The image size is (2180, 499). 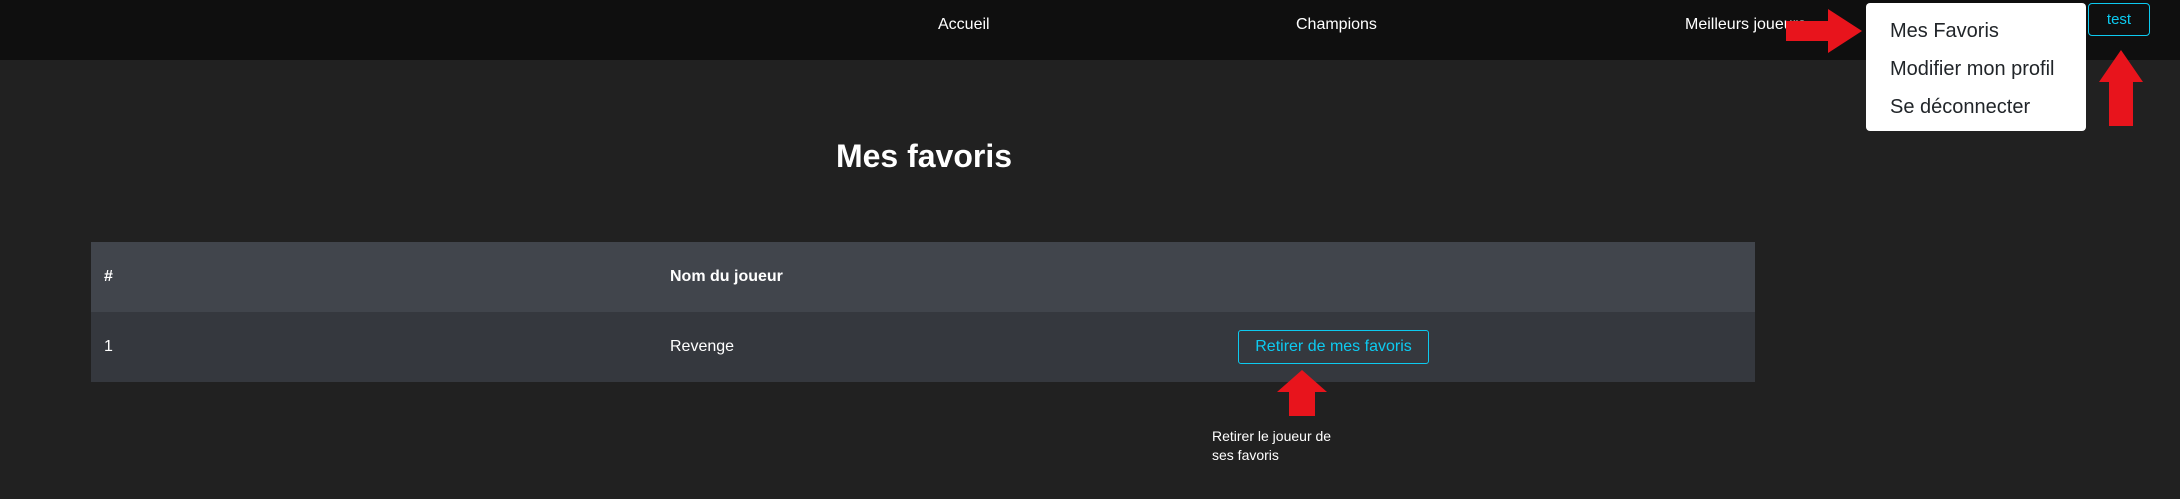 What do you see at coordinates (1976, 34) in the screenshot?
I see `dropdown-item-mes-favoris: Mes Favoris` at bounding box center [1976, 34].